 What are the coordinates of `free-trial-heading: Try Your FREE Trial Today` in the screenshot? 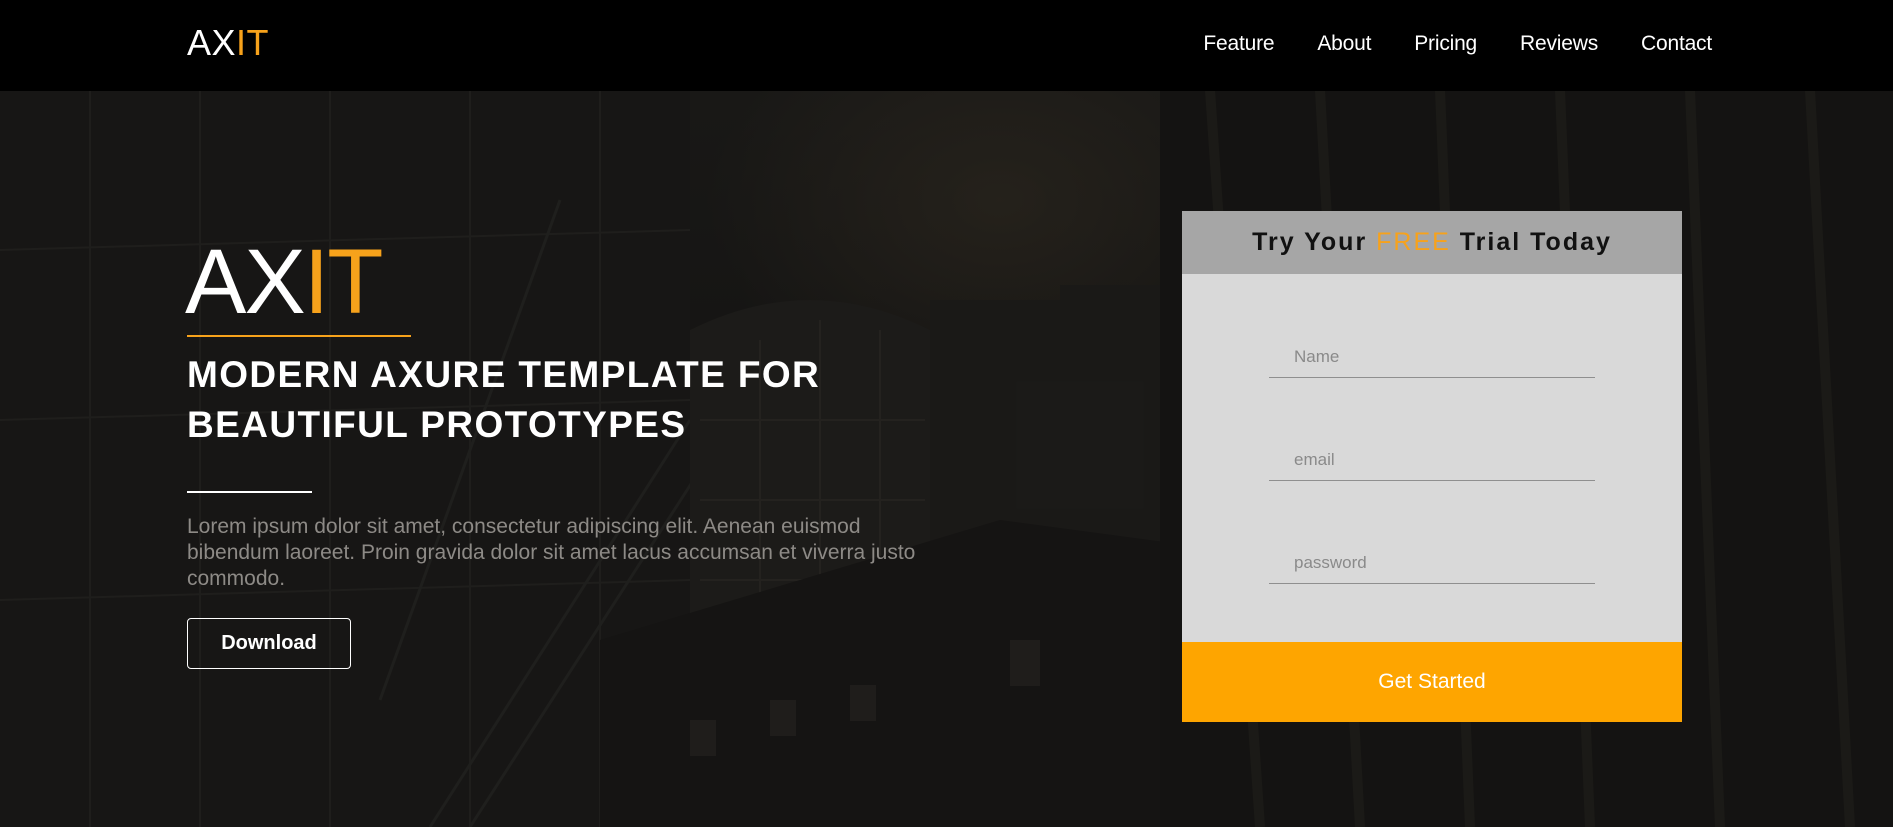 It's located at (1432, 242).